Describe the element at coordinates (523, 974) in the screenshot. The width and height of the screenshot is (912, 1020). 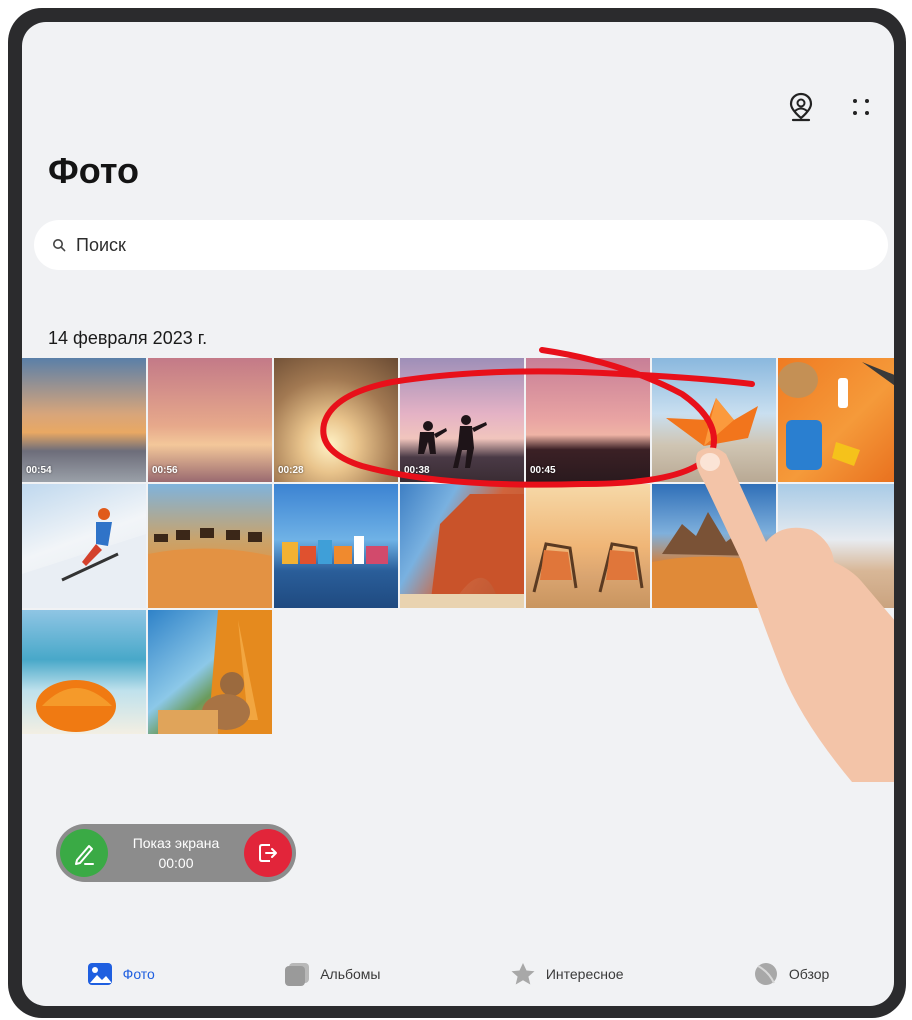
I see `star-icon` at that location.